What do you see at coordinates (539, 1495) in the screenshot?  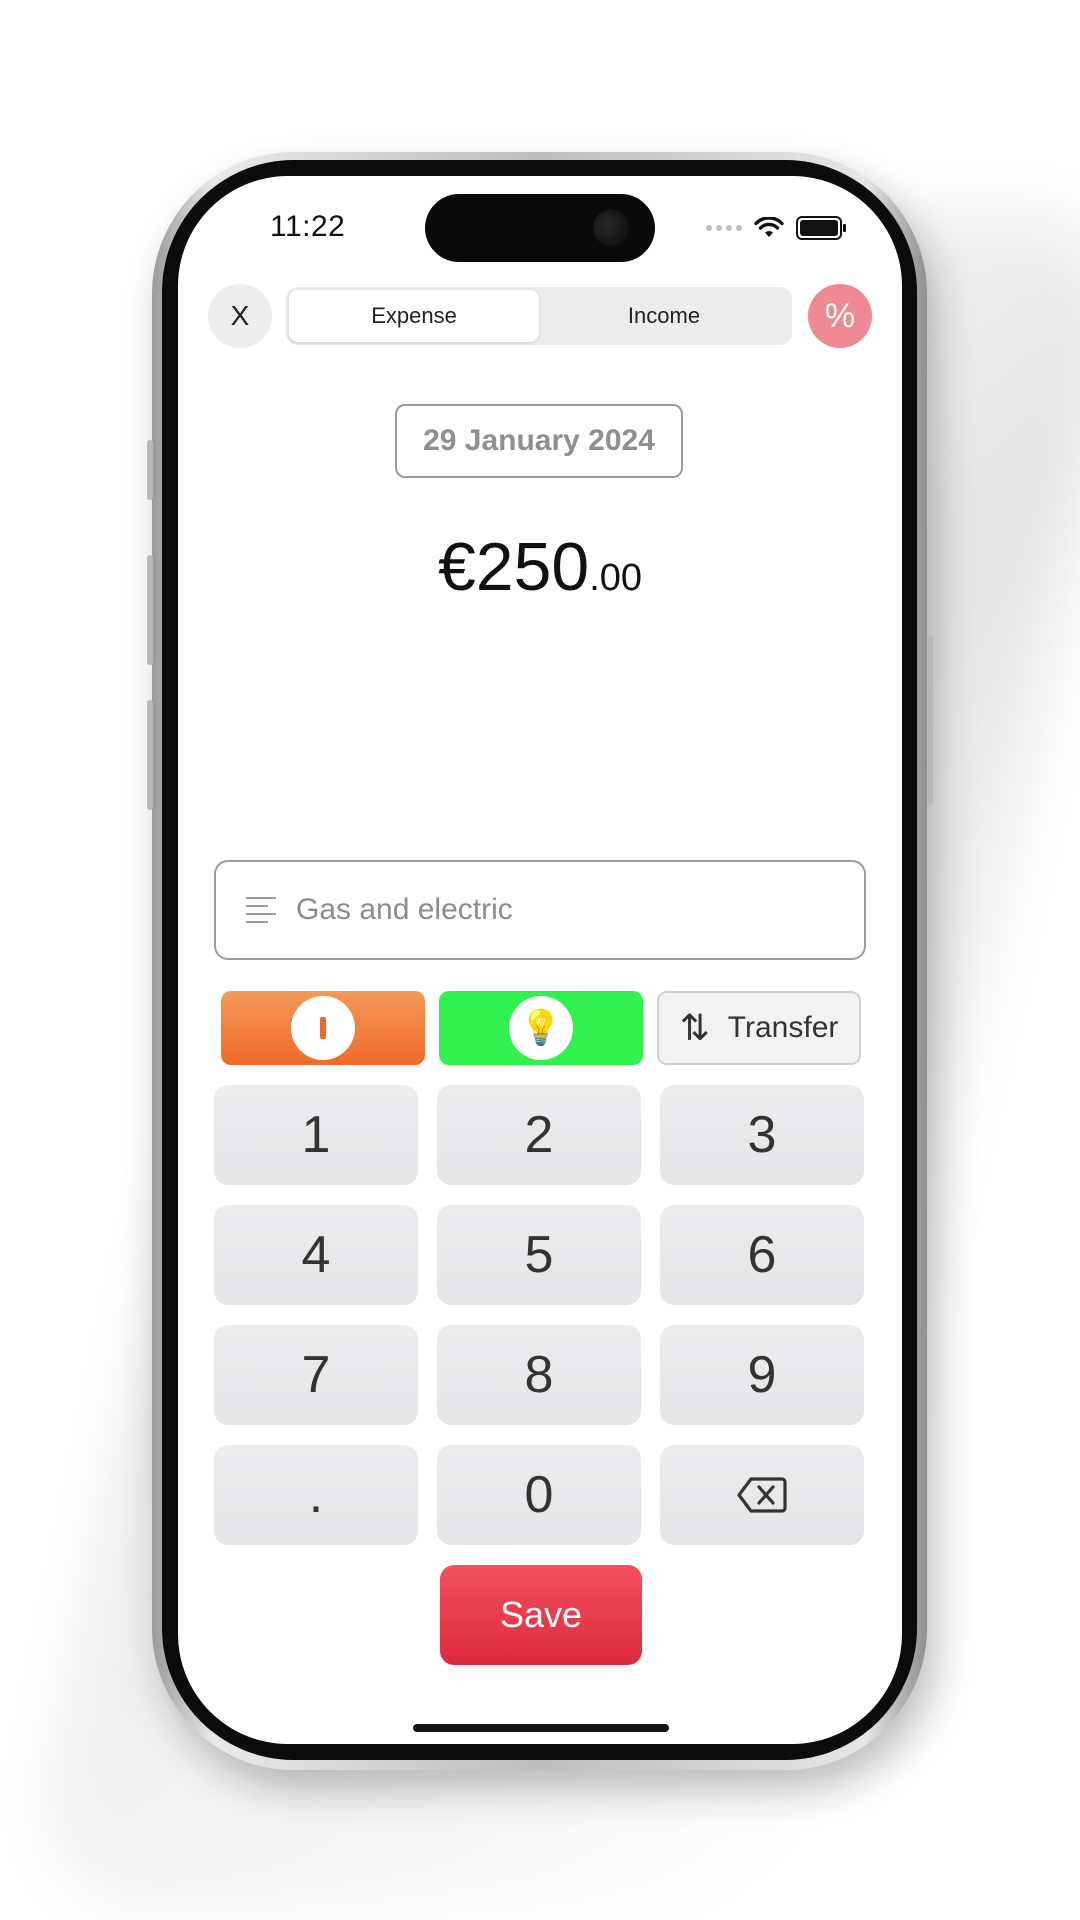 I see `key-0: 0` at bounding box center [539, 1495].